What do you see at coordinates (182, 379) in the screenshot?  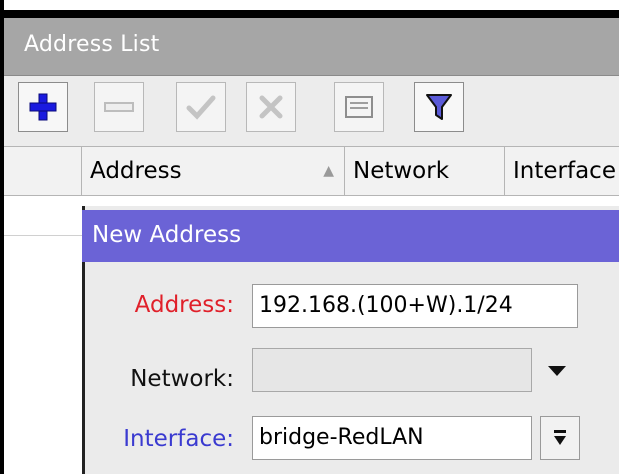 I see `network-label: Network:` at bounding box center [182, 379].